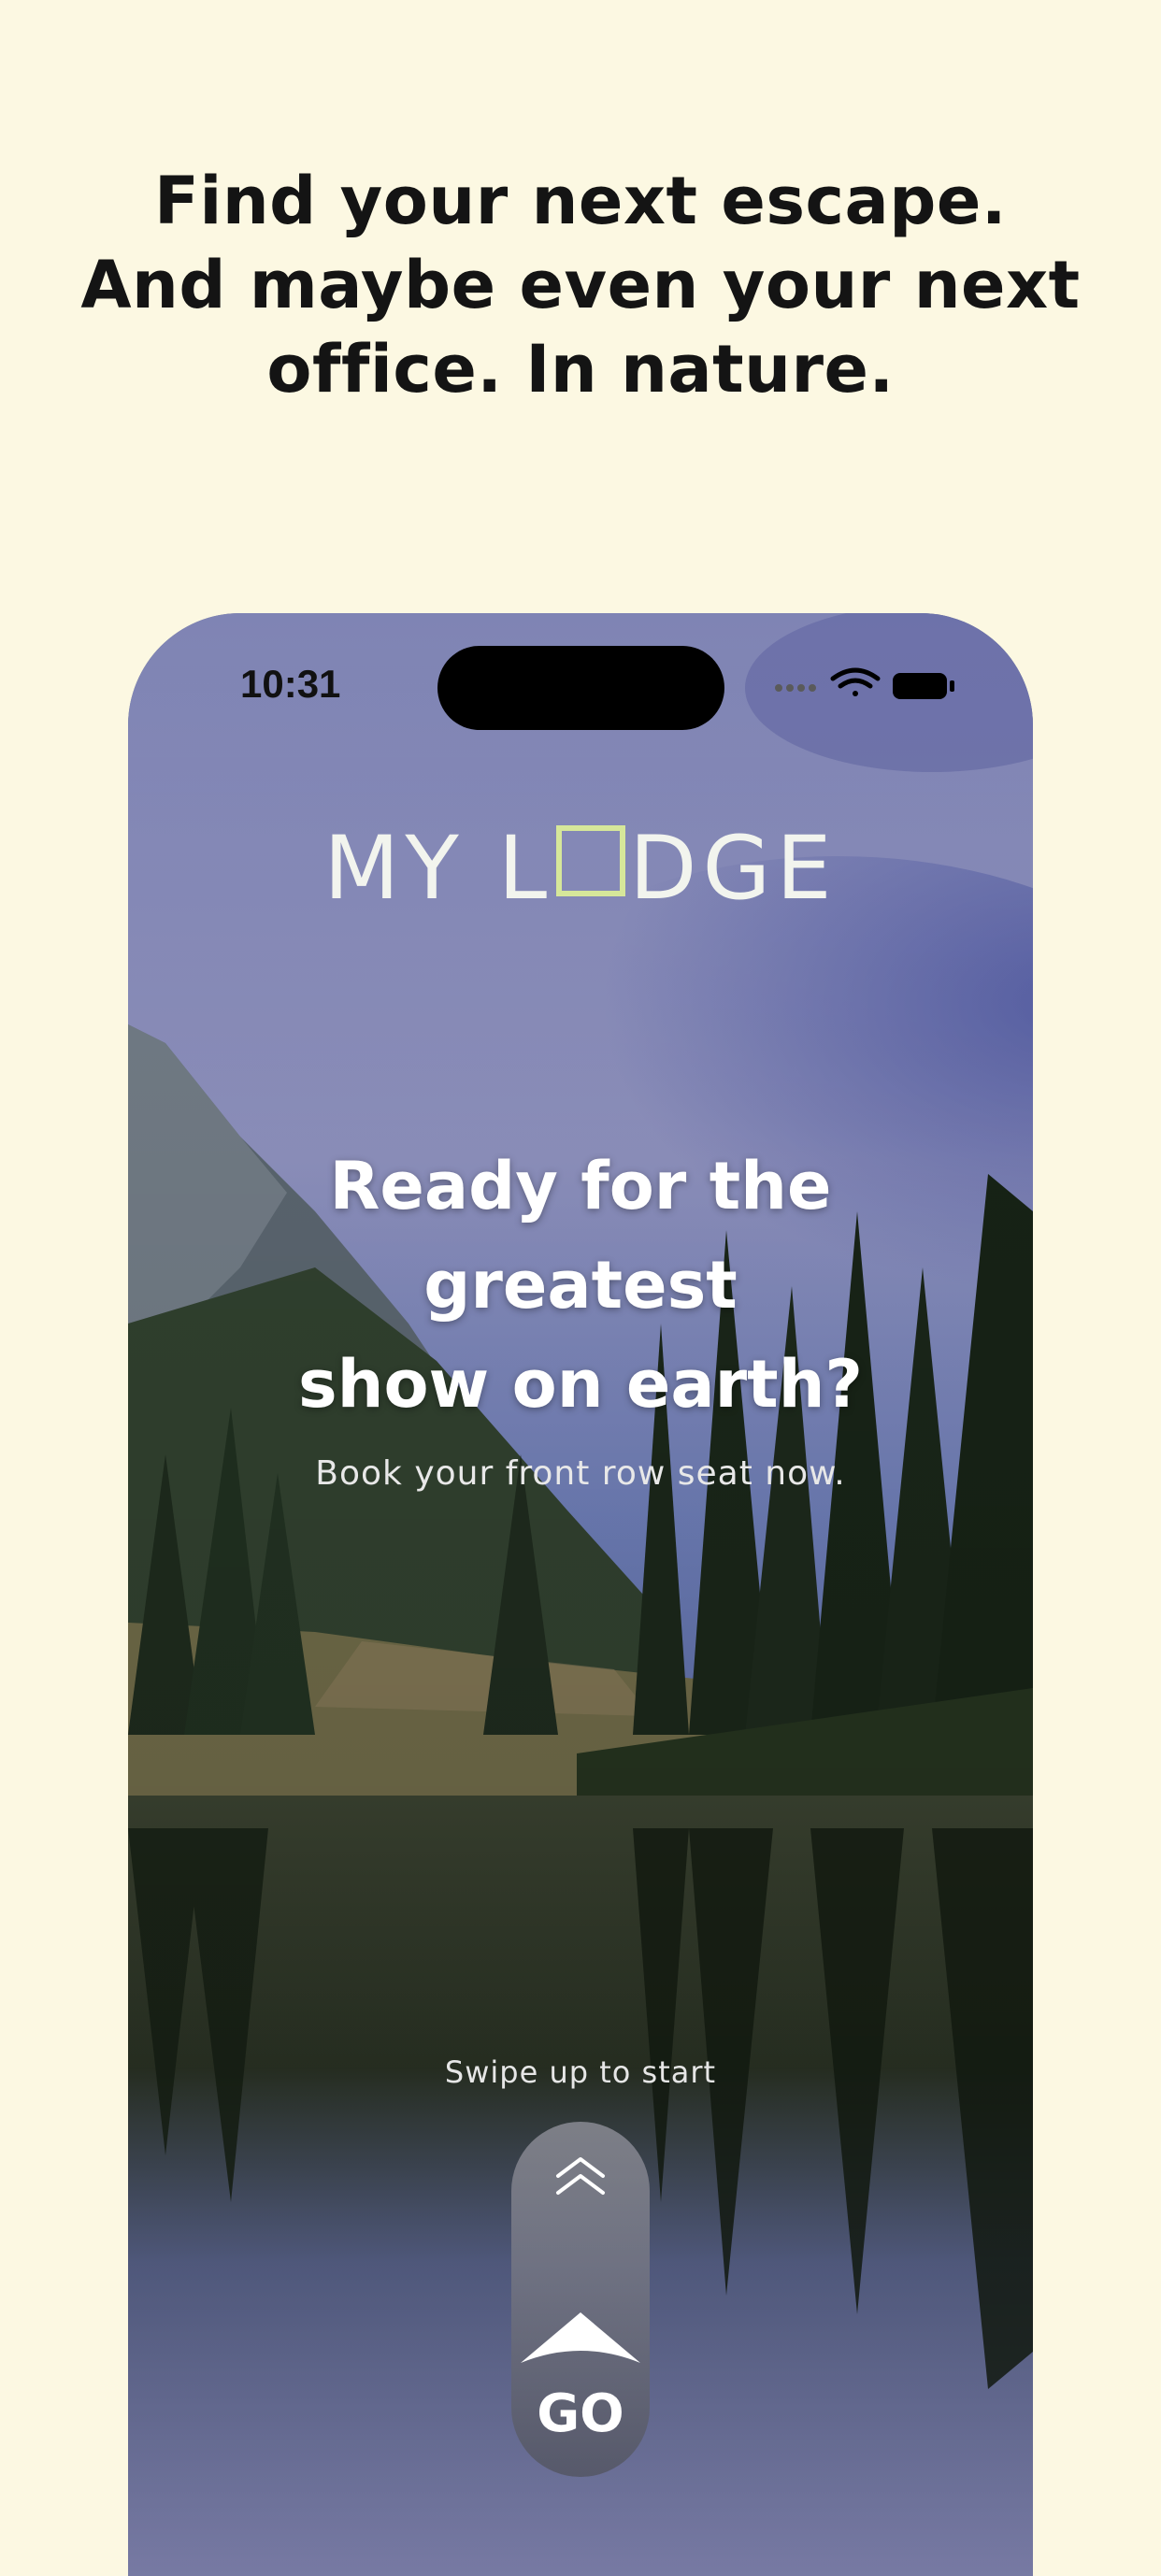  What do you see at coordinates (580, 1186) in the screenshot?
I see `hero-line-1: Ready for the` at bounding box center [580, 1186].